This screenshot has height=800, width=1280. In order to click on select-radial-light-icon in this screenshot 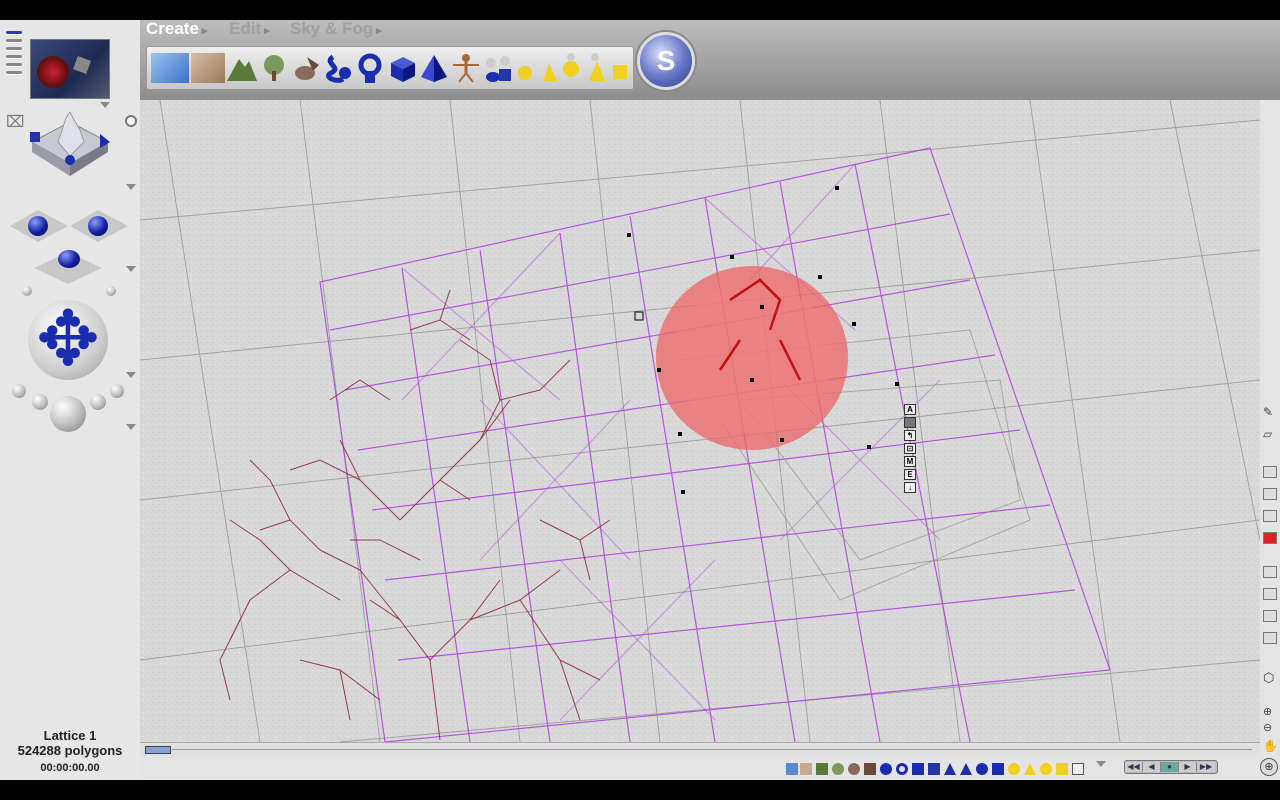, I will do `click(1046, 769)`.